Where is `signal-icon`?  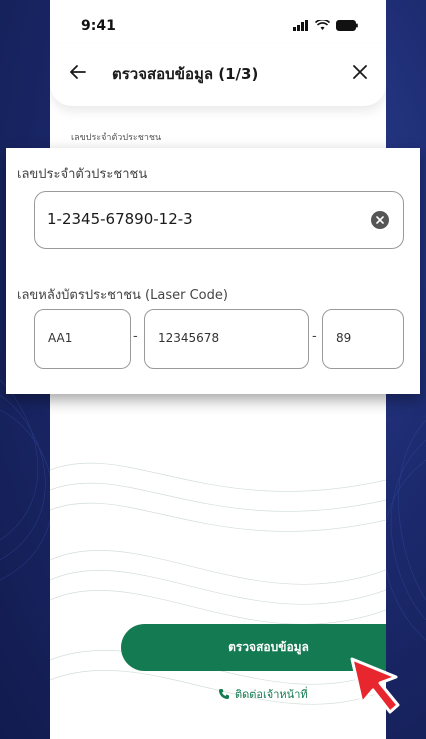
signal-icon is located at coordinates (300, 25).